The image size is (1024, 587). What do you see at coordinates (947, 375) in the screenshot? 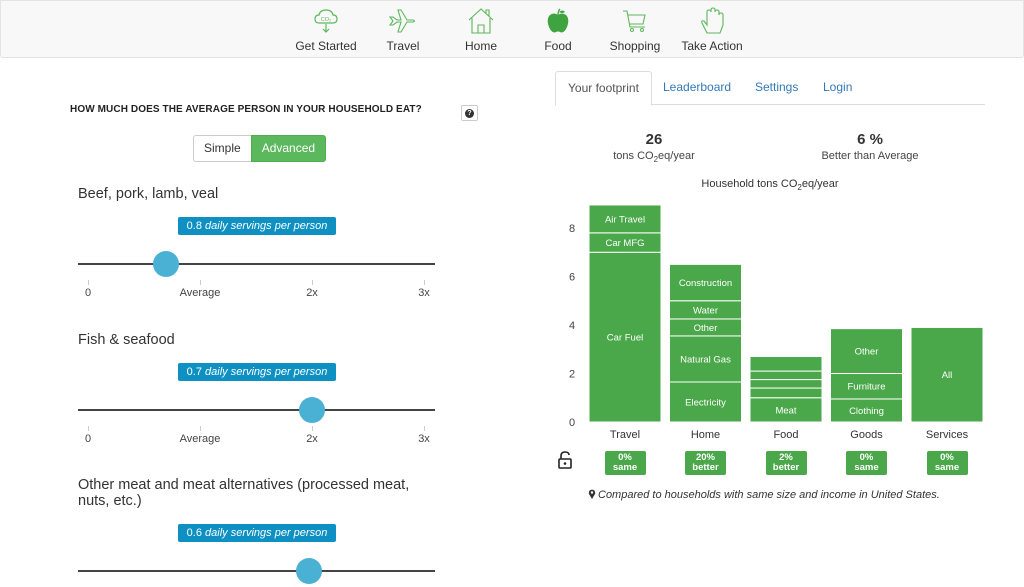
I see `bar-segment-label: All` at bounding box center [947, 375].